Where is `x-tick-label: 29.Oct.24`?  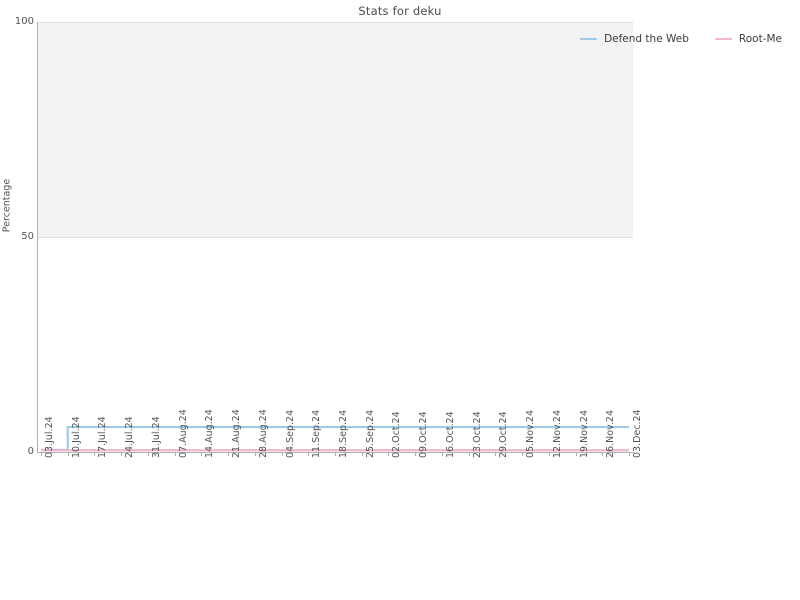 x-tick-label: 29.Oct.24 is located at coordinates (504, 434).